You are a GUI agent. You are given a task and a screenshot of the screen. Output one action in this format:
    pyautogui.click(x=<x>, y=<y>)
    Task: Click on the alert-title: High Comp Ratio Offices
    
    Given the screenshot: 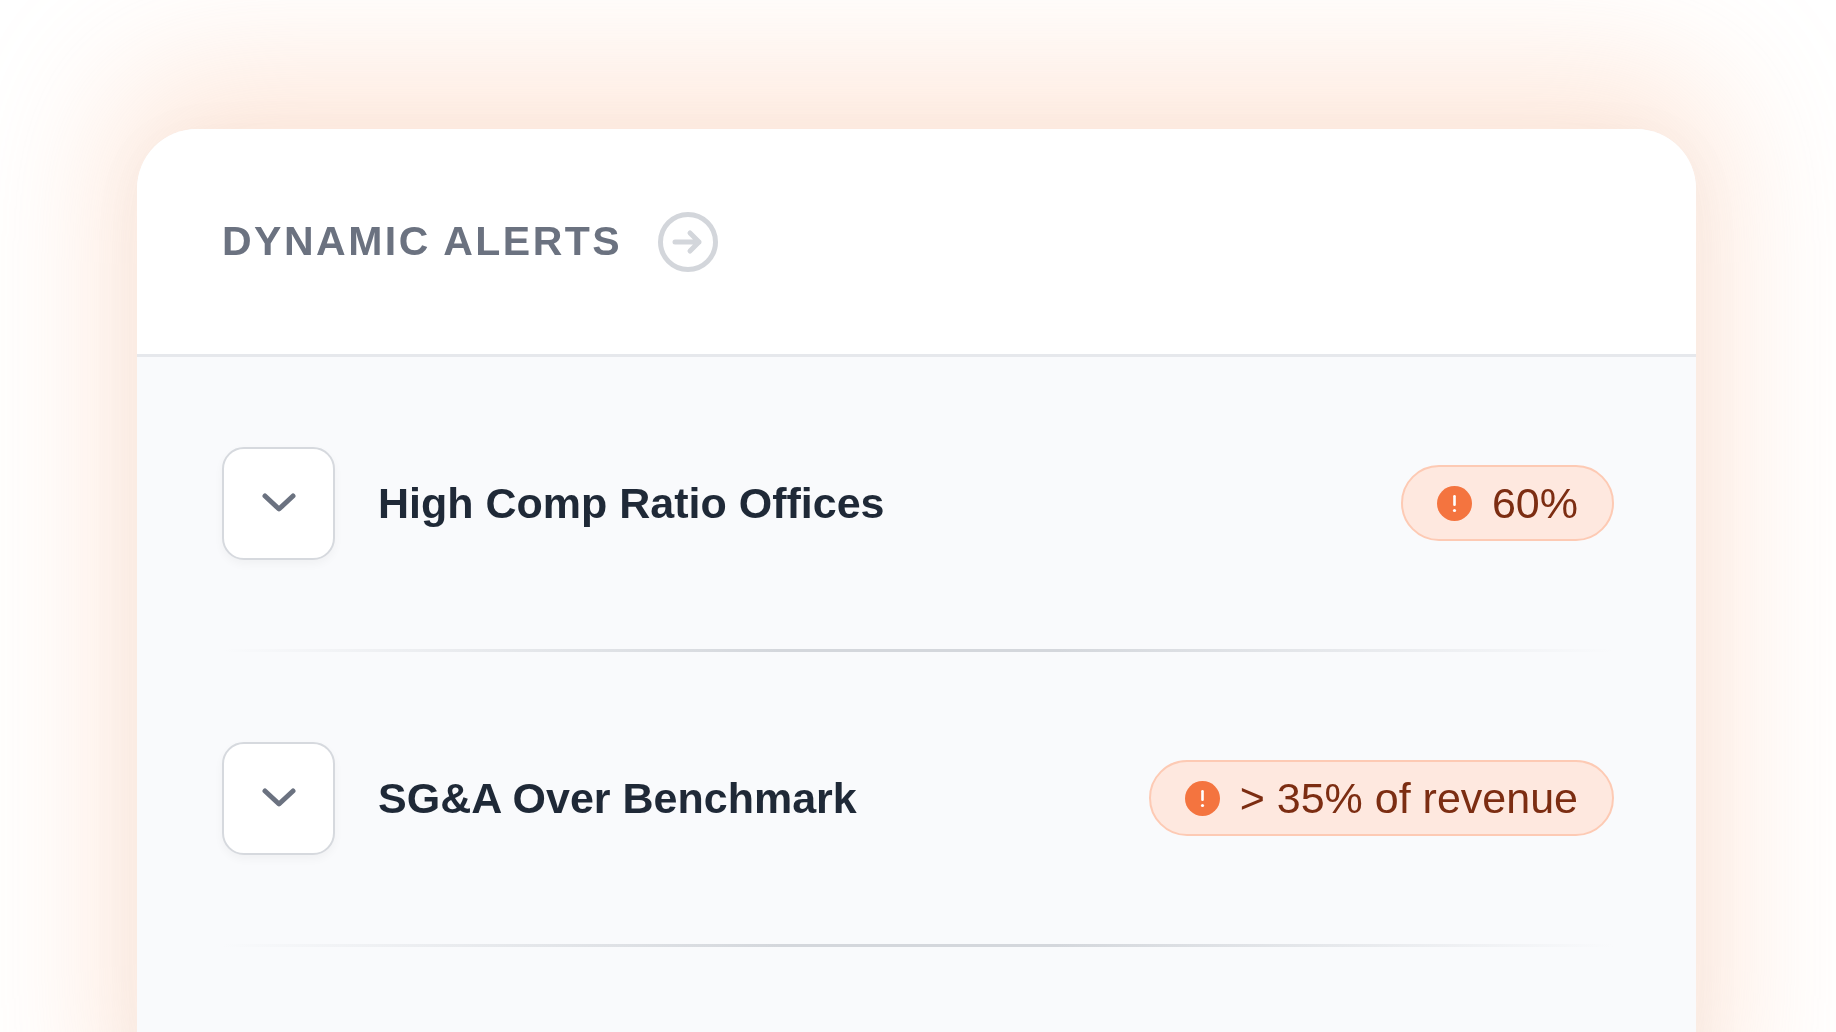 What is the action you would take?
    pyautogui.click(x=632, y=503)
    